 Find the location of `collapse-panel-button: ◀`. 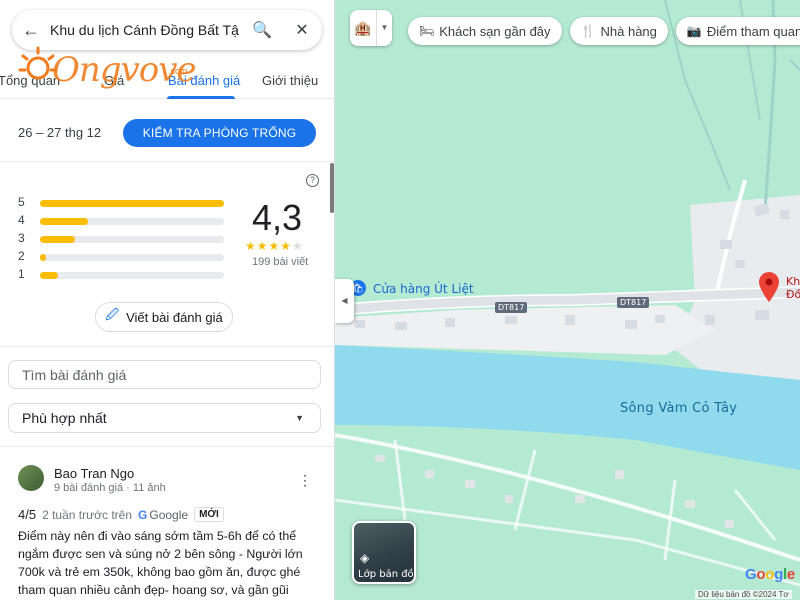

collapse-panel-button: ◀ is located at coordinates (344, 301).